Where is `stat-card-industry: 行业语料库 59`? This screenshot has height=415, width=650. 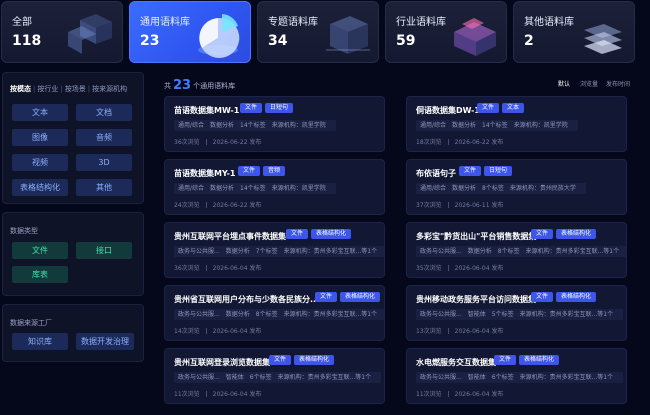
stat-card-industry: 行业语料库 59 is located at coordinates (446, 32).